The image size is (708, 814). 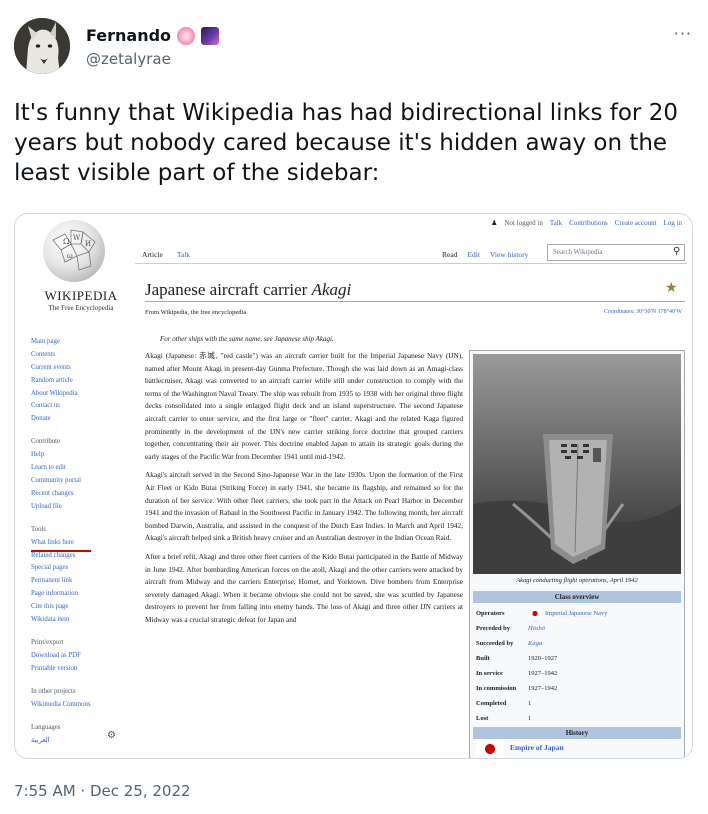 I want to click on infobox-value-link: Imperial Japanese Navy, so click(x=576, y=613).